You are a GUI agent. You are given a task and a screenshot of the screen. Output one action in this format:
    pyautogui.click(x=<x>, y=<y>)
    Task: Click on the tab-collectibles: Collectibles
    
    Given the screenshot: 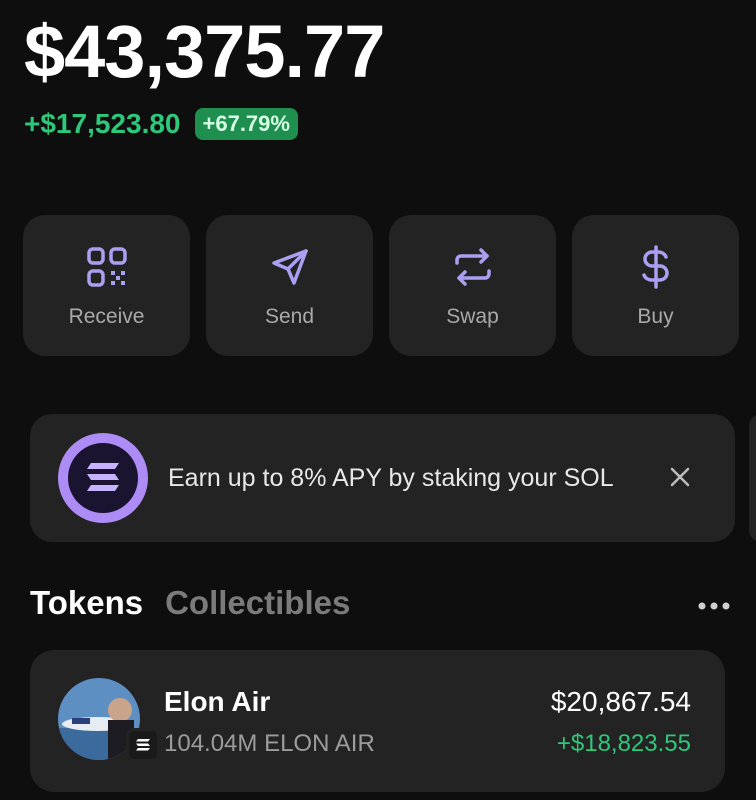 What is the action you would take?
    pyautogui.click(x=257, y=603)
    